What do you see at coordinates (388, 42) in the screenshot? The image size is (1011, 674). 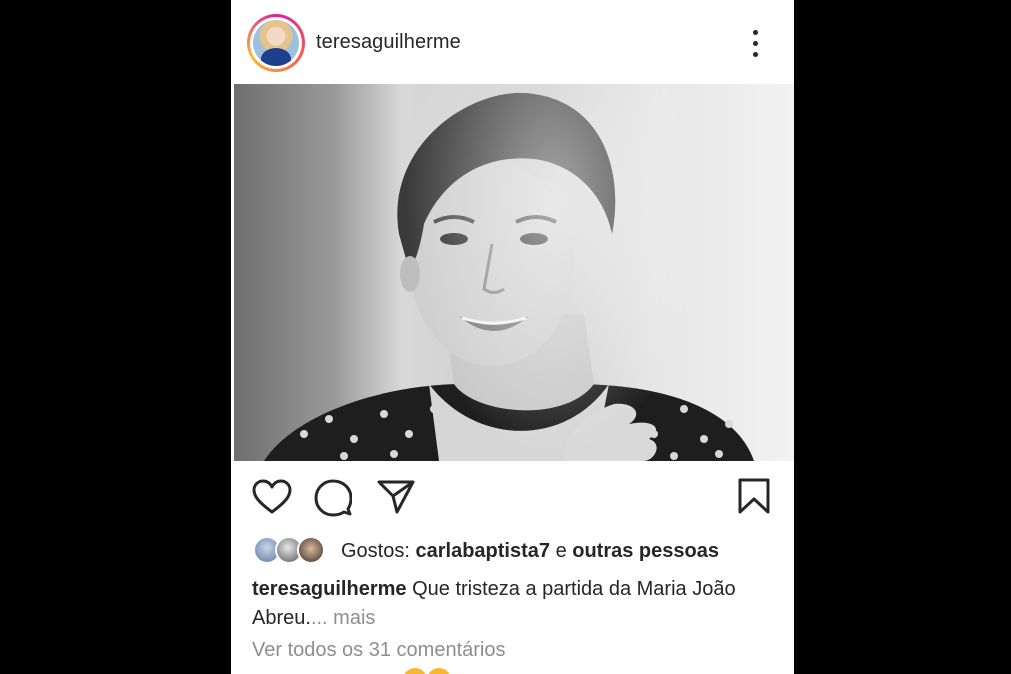 I see `post-username: teresaguilherme` at bounding box center [388, 42].